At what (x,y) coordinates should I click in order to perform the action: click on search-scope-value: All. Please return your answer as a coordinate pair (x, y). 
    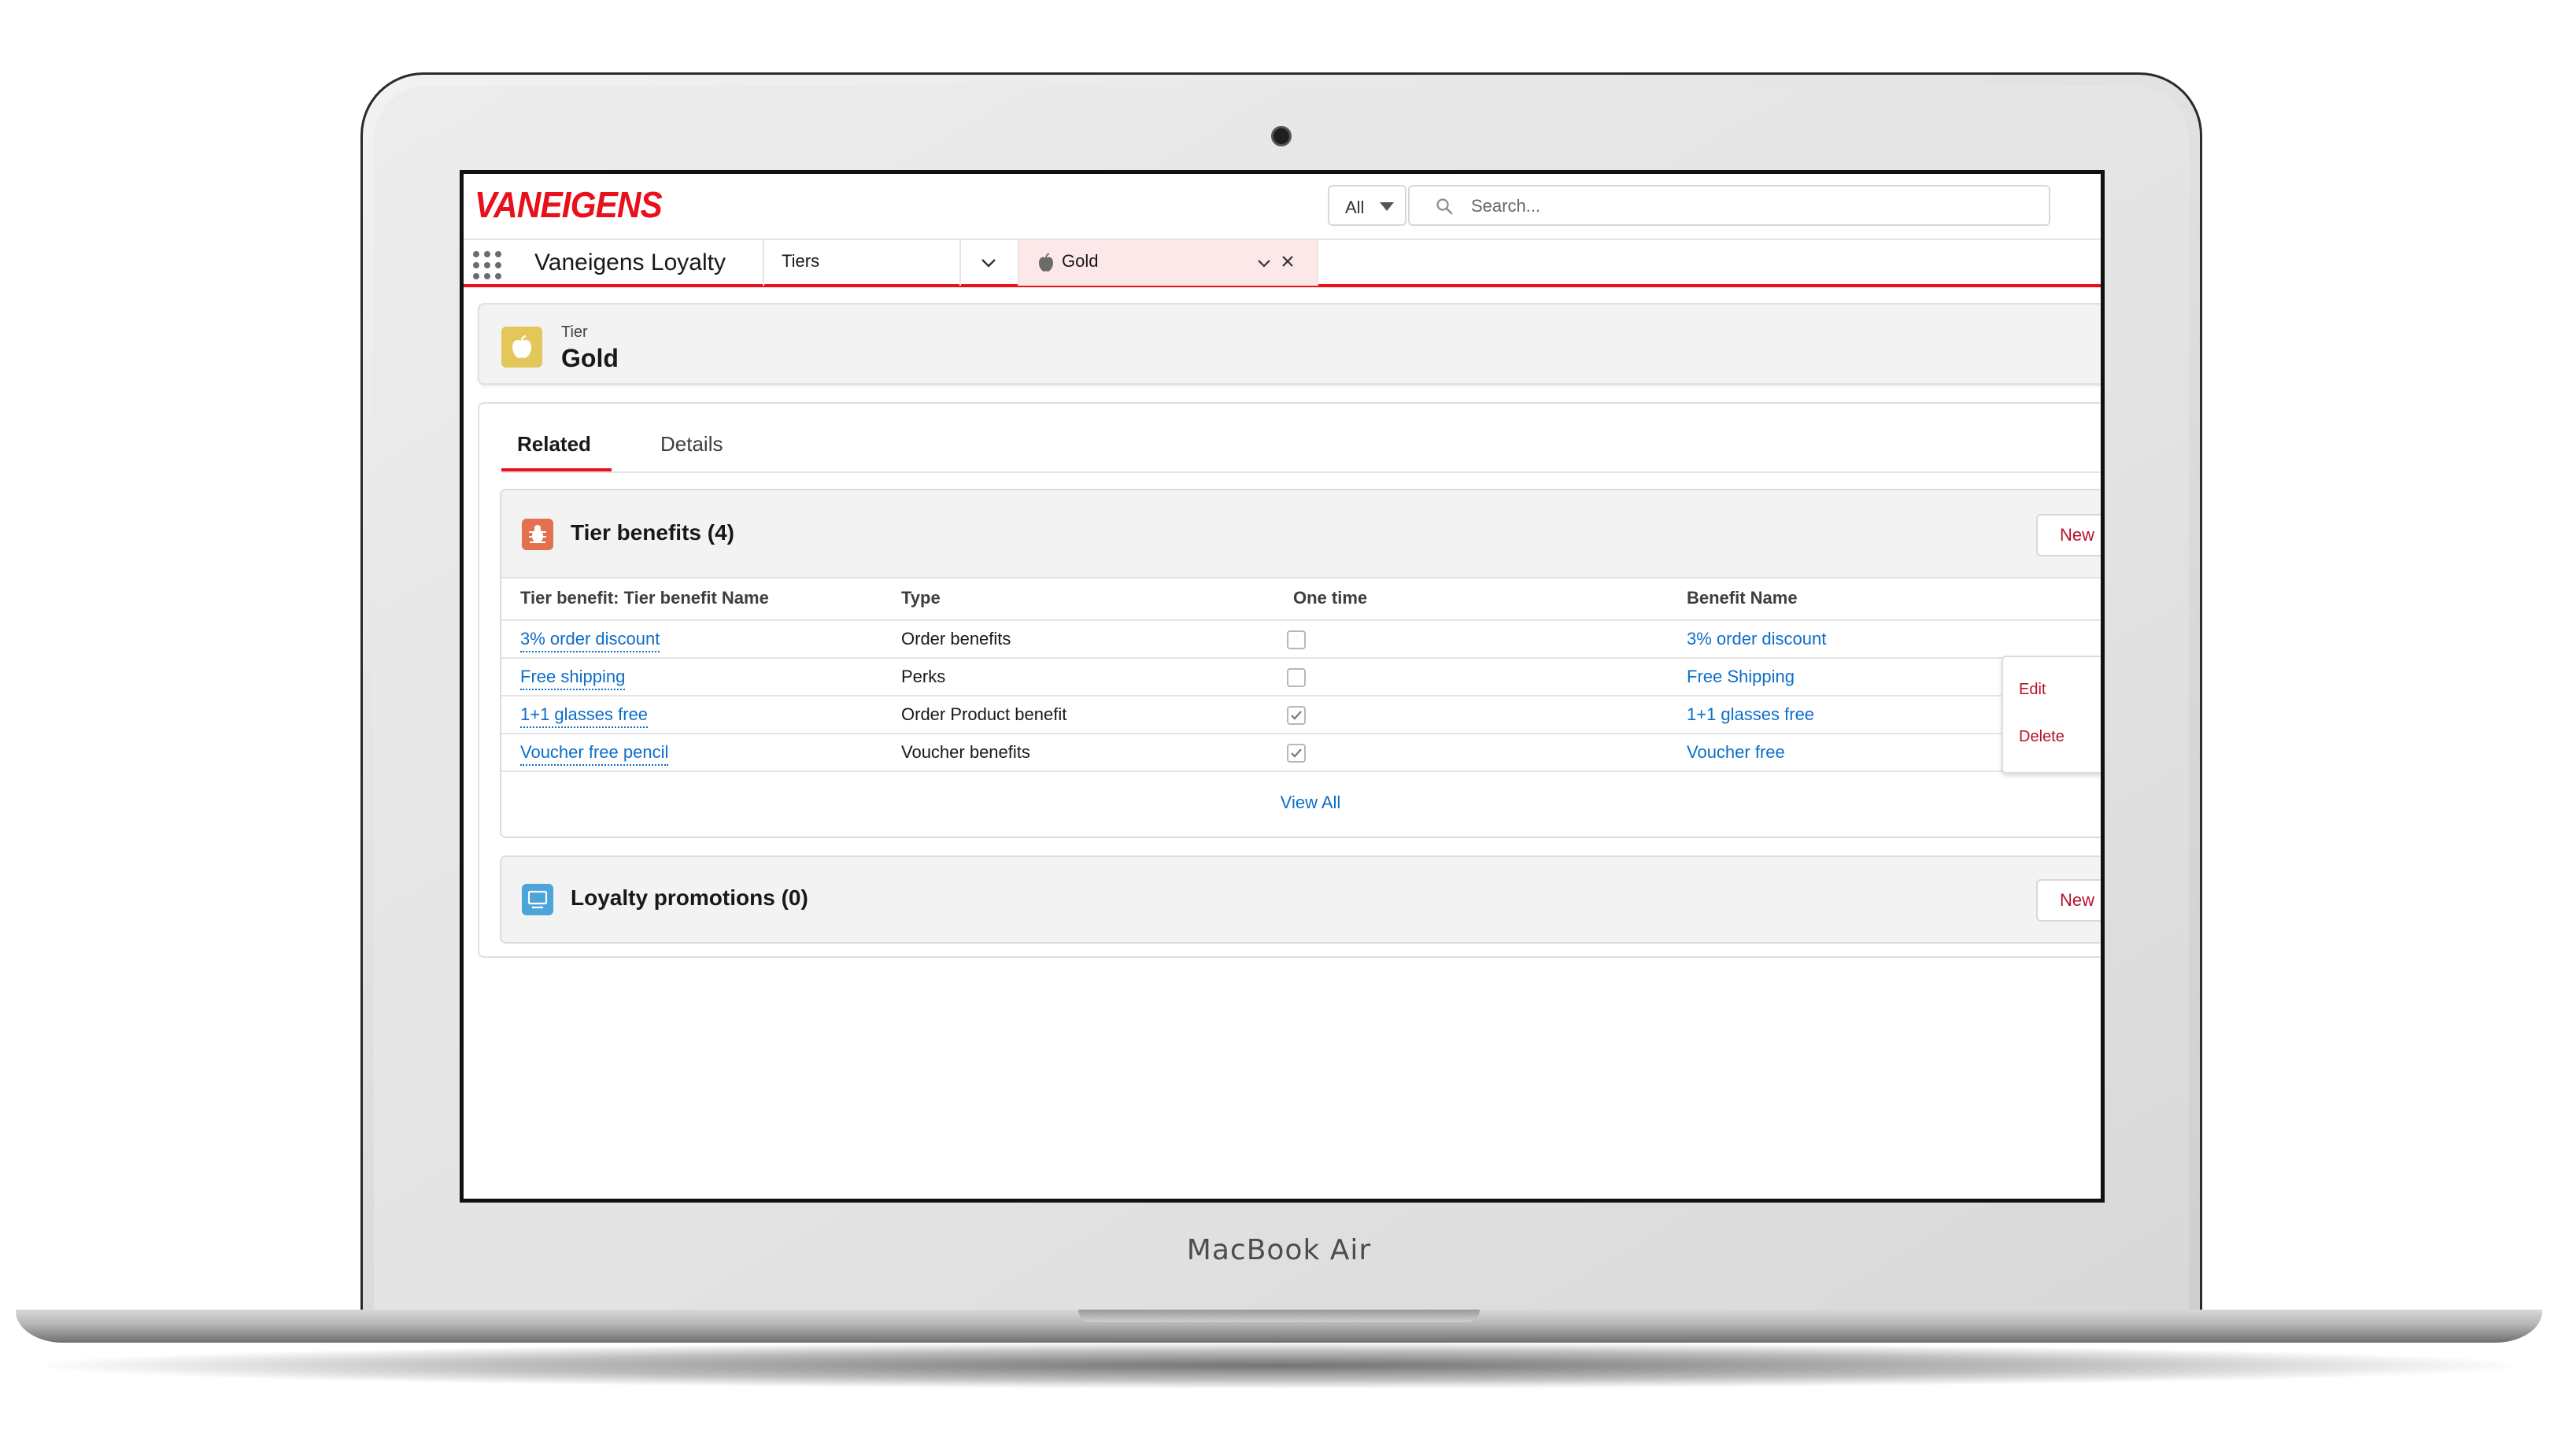
    Looking at the image, I should click on (1355, 207).